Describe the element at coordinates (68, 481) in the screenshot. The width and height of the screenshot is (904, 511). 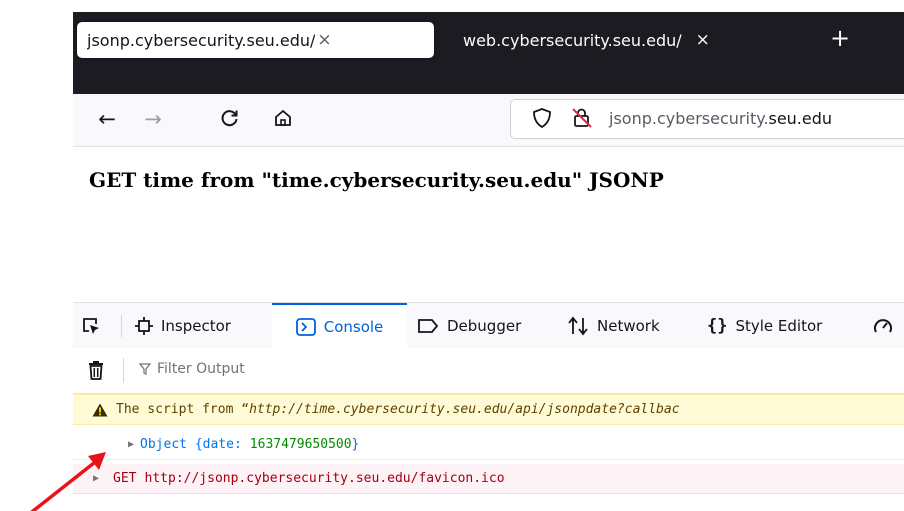
I see `annotation-arrow` at that location.